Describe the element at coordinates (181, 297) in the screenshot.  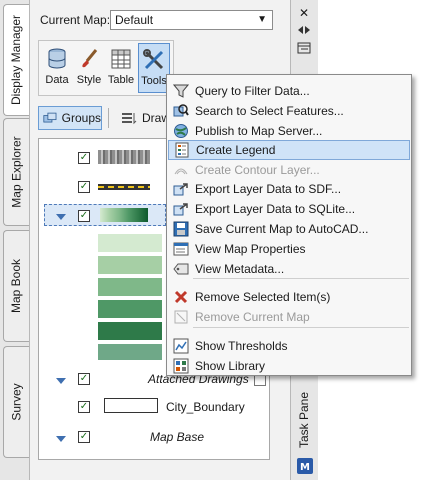
I see `remove-icon` at that location.